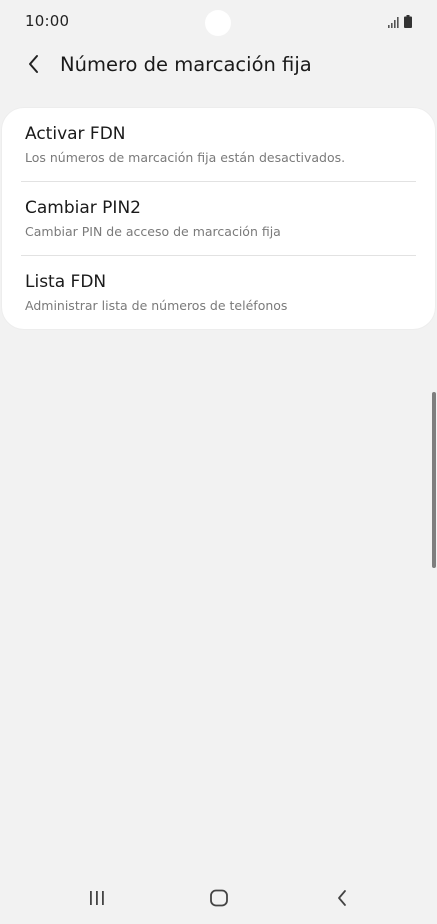 This screenshot has height=924, width=437. I want to click on nav-back-button, so click(342, 900).